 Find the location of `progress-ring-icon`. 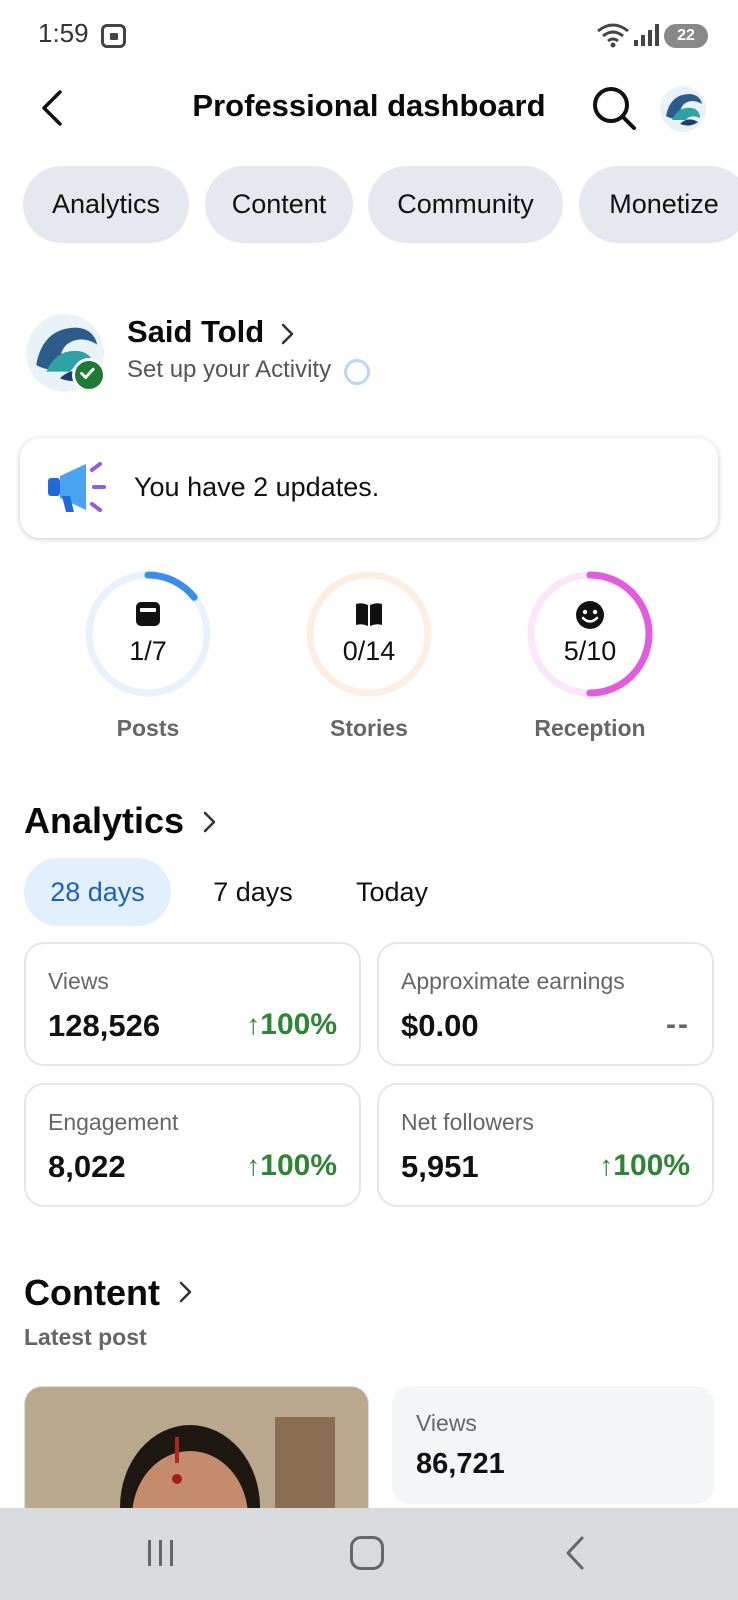

progress-ring-icon is located at coordinates (357, 372).